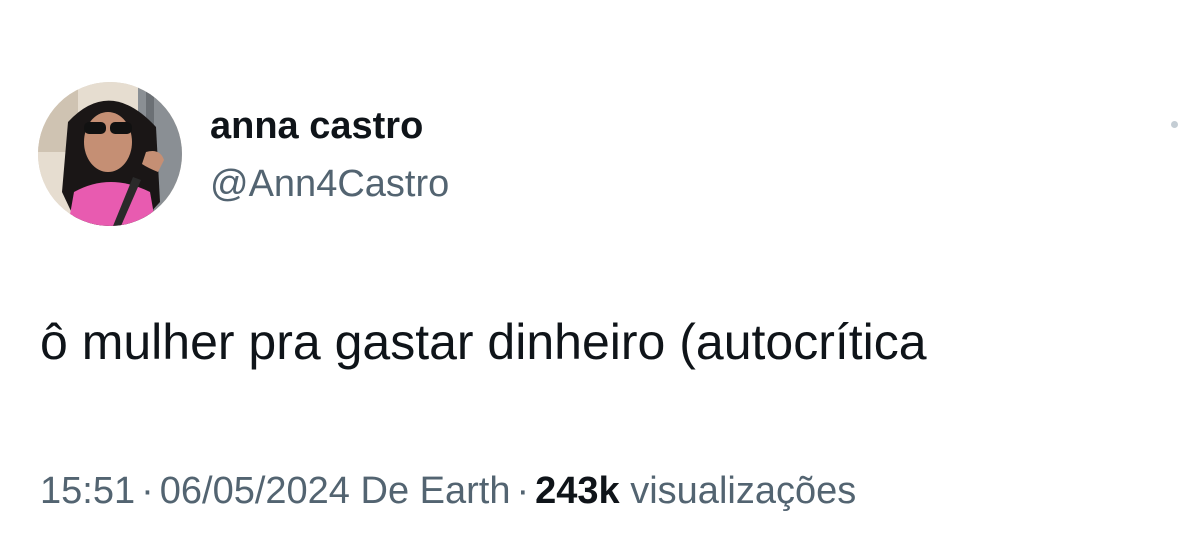 The image size is (1179, 549). Describe the element at coordinates (329, 184) in the screenshot. I see `user-handle: @Ann4Castro` at that location.